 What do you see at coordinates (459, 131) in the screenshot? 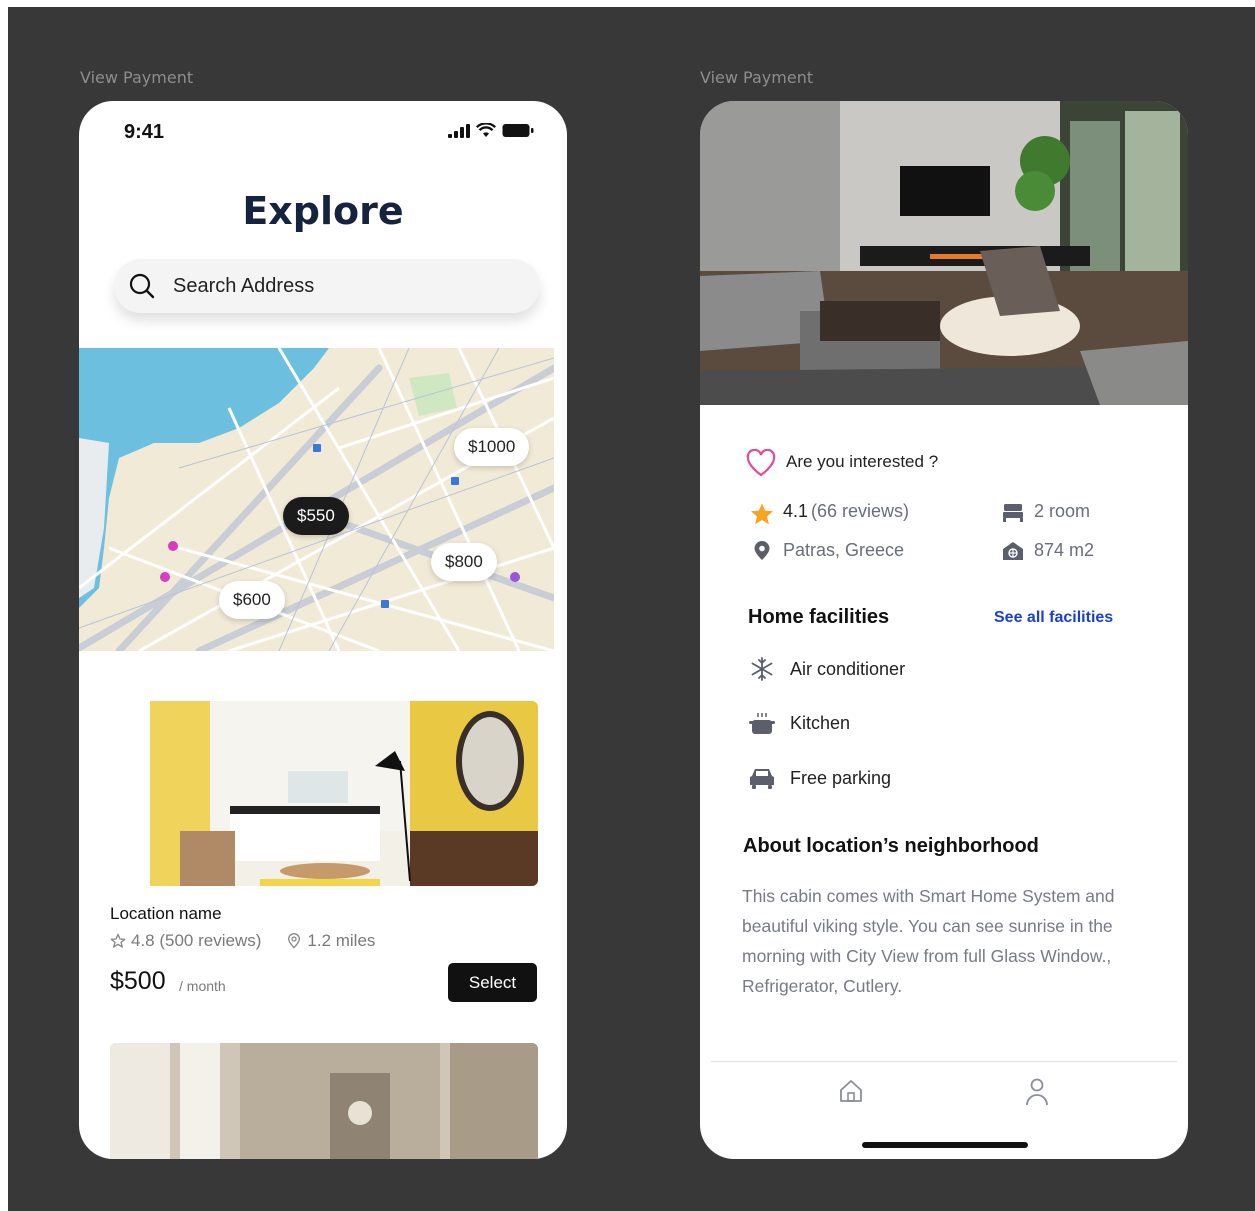
I see `signal-icon` at bounding box center [459, 131].